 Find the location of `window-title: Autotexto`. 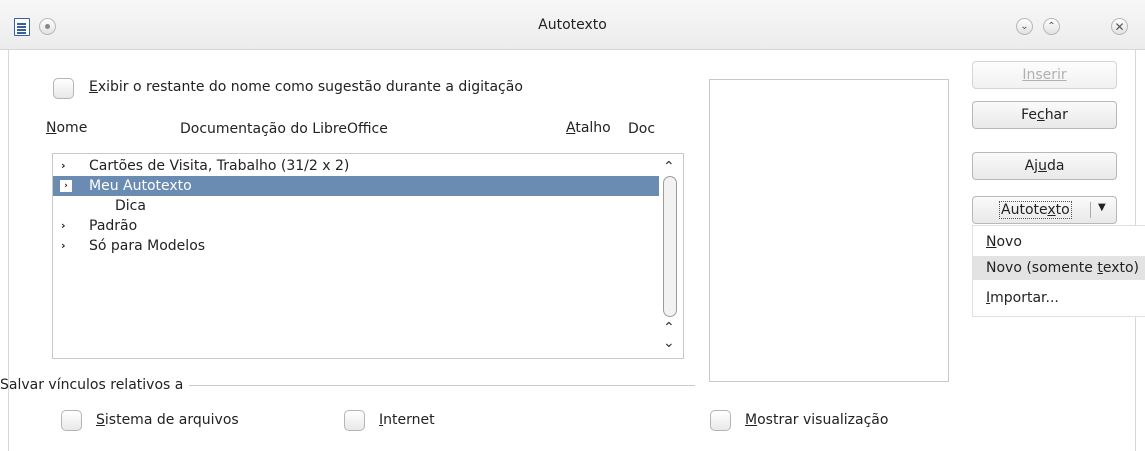

window-title: Autotexto is located at coordinates (572, 25).